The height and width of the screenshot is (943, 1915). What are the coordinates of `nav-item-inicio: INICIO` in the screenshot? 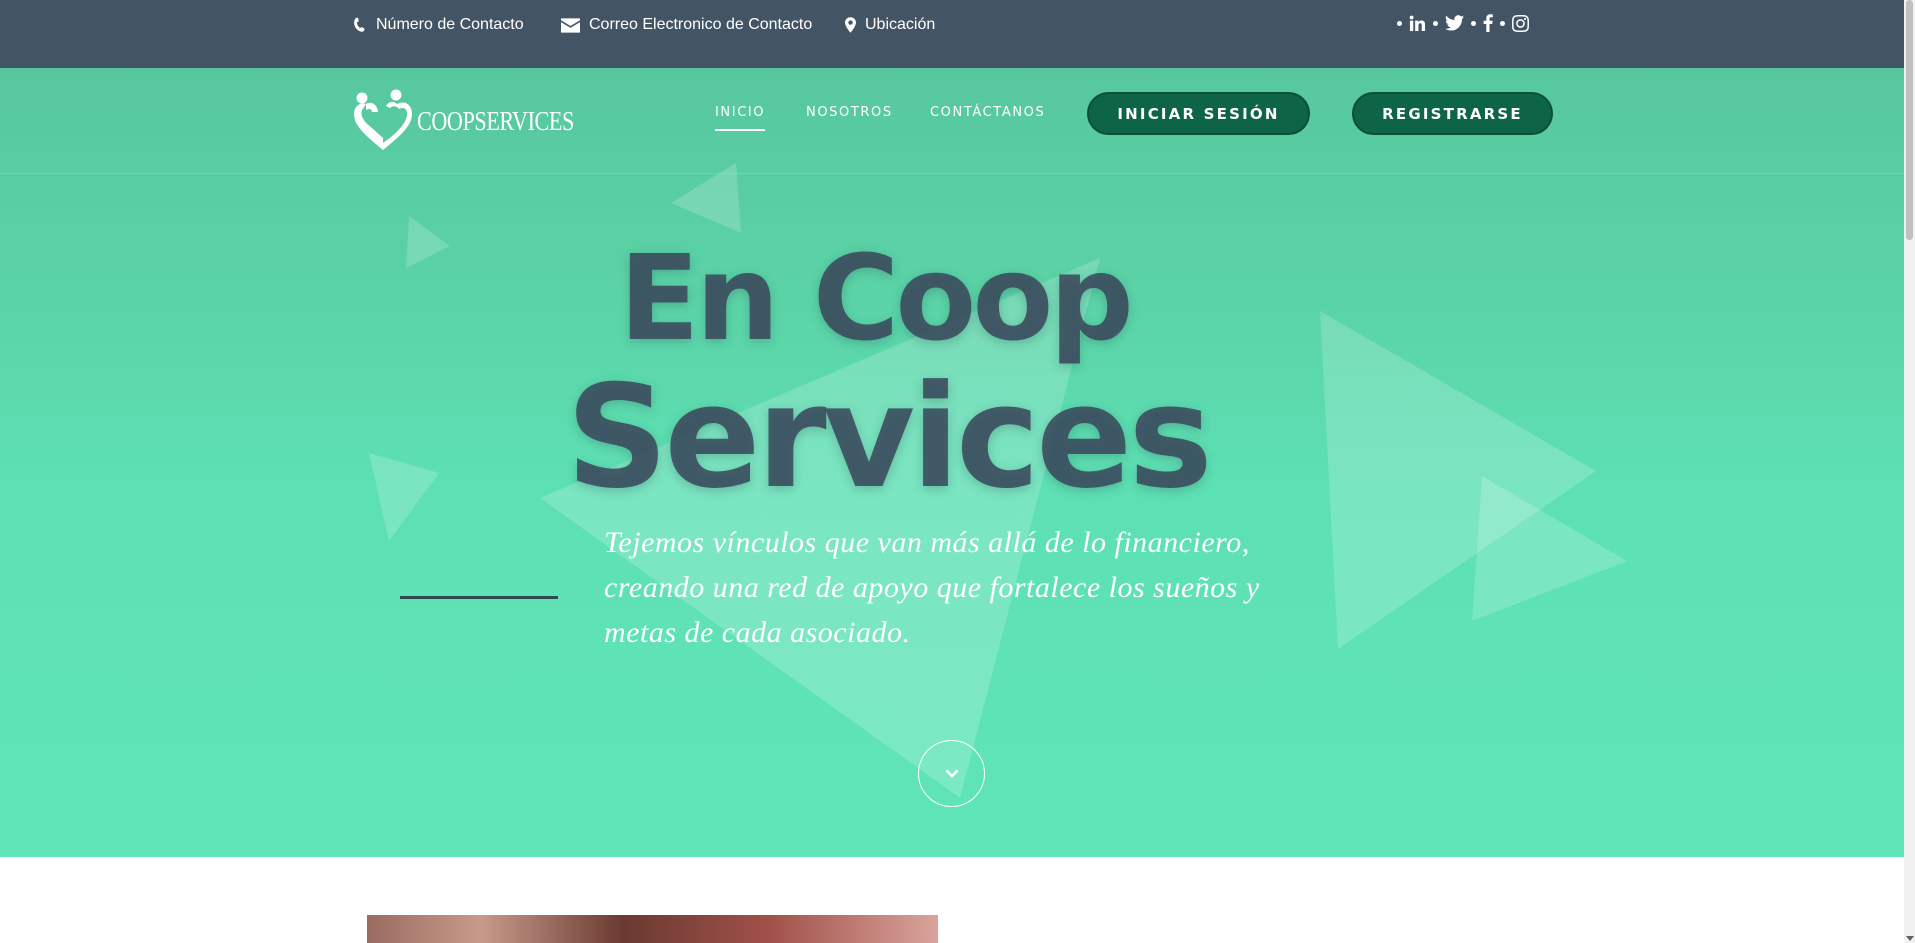 It's located at (740, 118).